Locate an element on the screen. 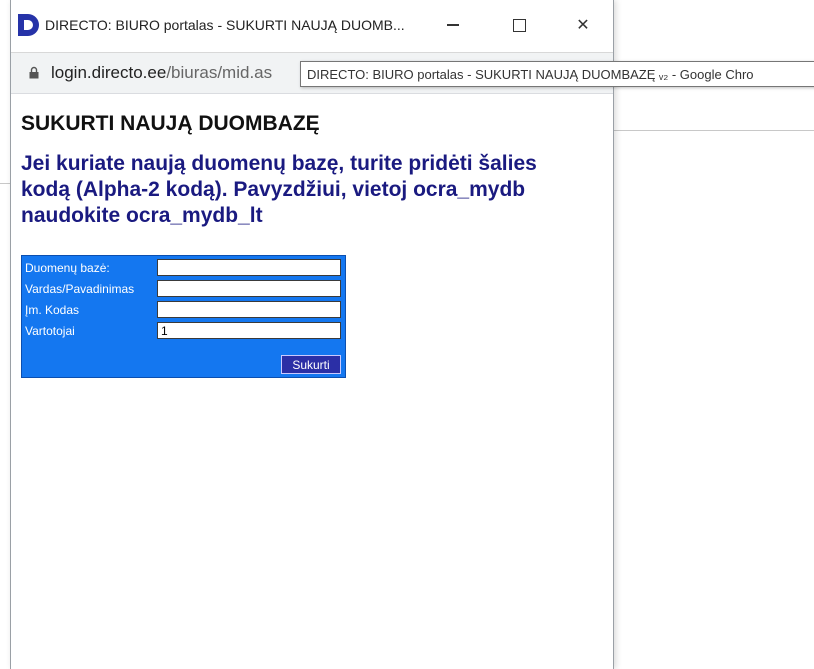 The image size is (814, 669). form-row-name: Vardas/Pavadinimas is located at coordinates (184, 289).